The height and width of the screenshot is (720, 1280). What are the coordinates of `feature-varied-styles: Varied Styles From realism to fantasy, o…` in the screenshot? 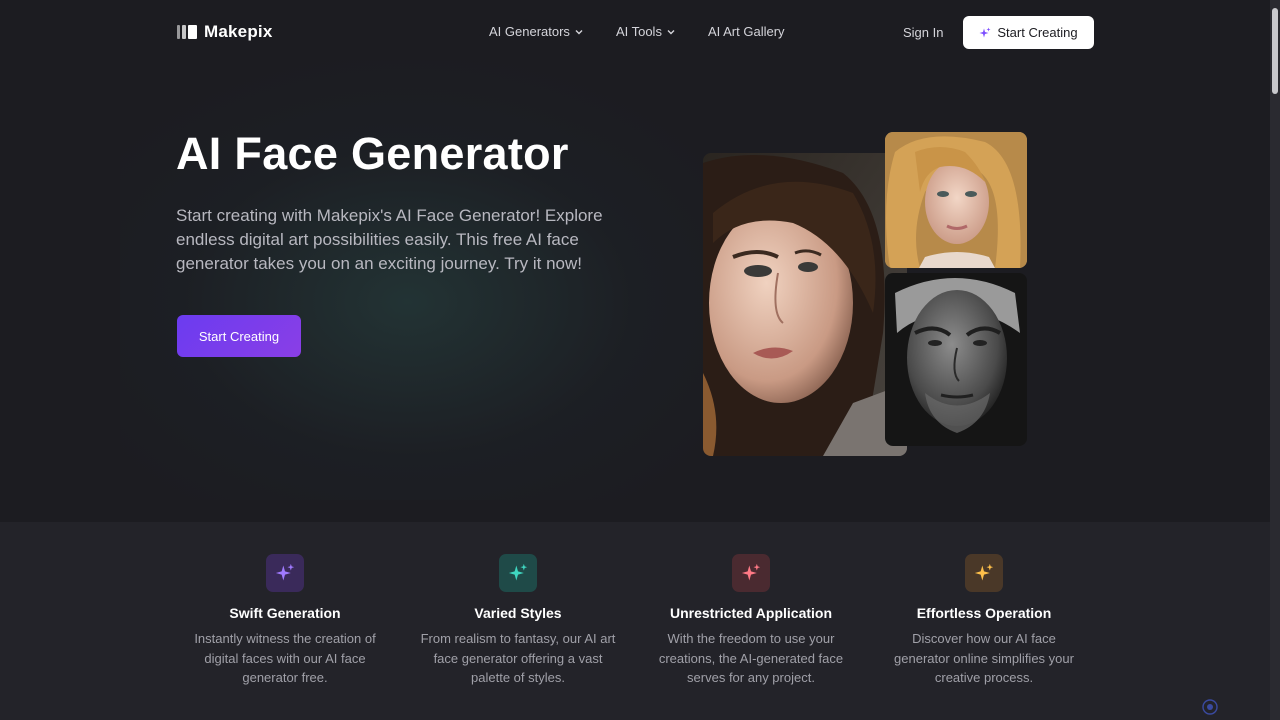 It's located at (518, 605).